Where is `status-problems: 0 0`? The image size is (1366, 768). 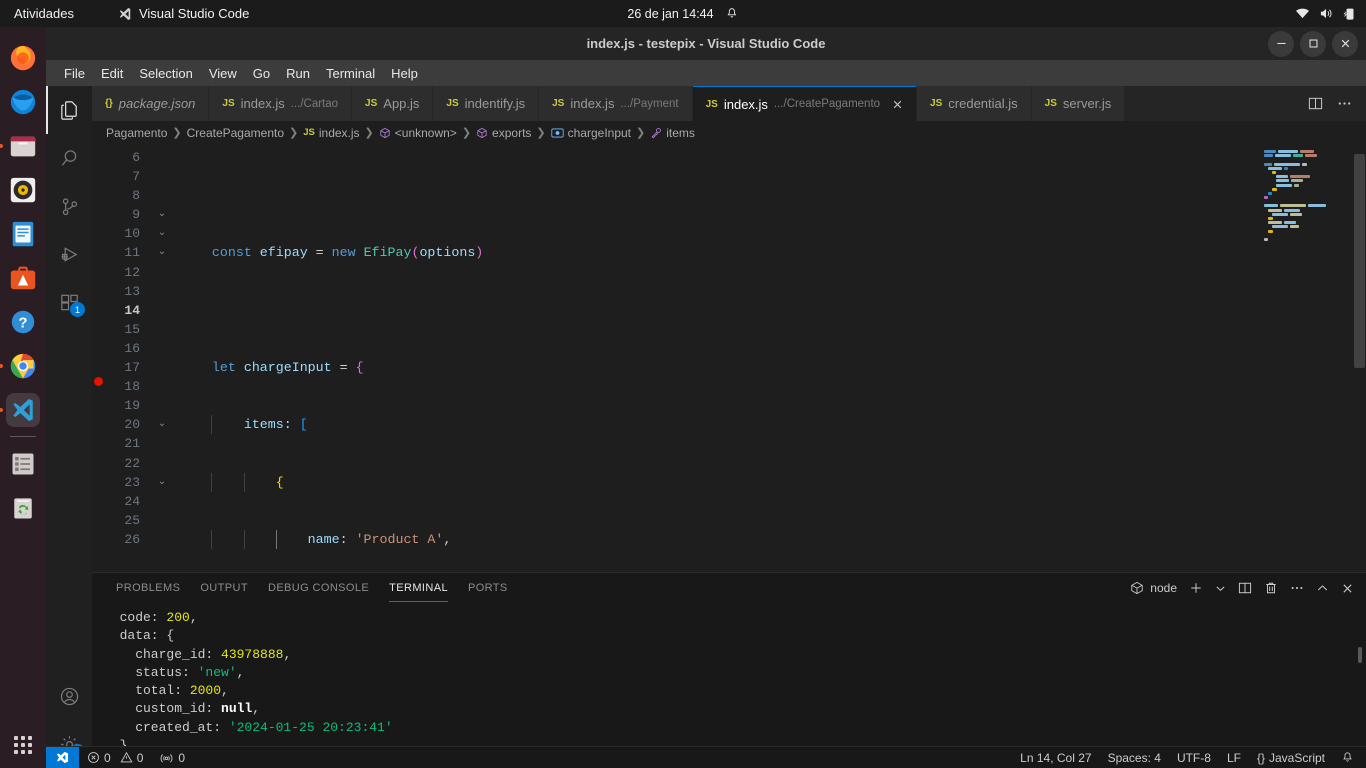
status-problems: 0 0 is located at coordinates (115, 757).